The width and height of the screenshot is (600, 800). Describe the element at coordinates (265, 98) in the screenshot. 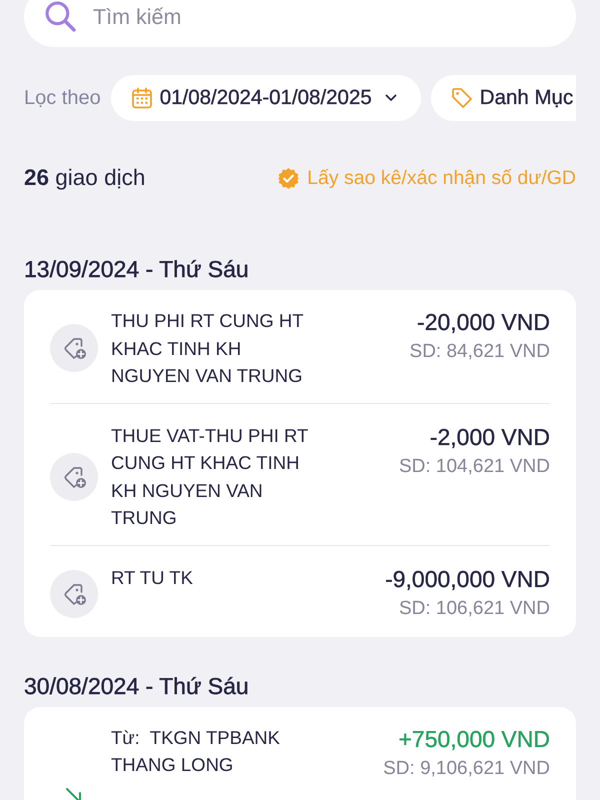

I see `date-range-filter: 01/08/2024-01/08/2025` at that location.